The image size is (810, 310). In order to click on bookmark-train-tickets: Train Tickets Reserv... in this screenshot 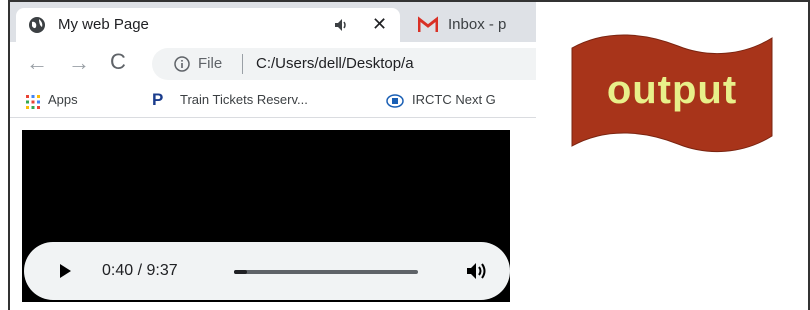, I will do `click(244, 99)`.